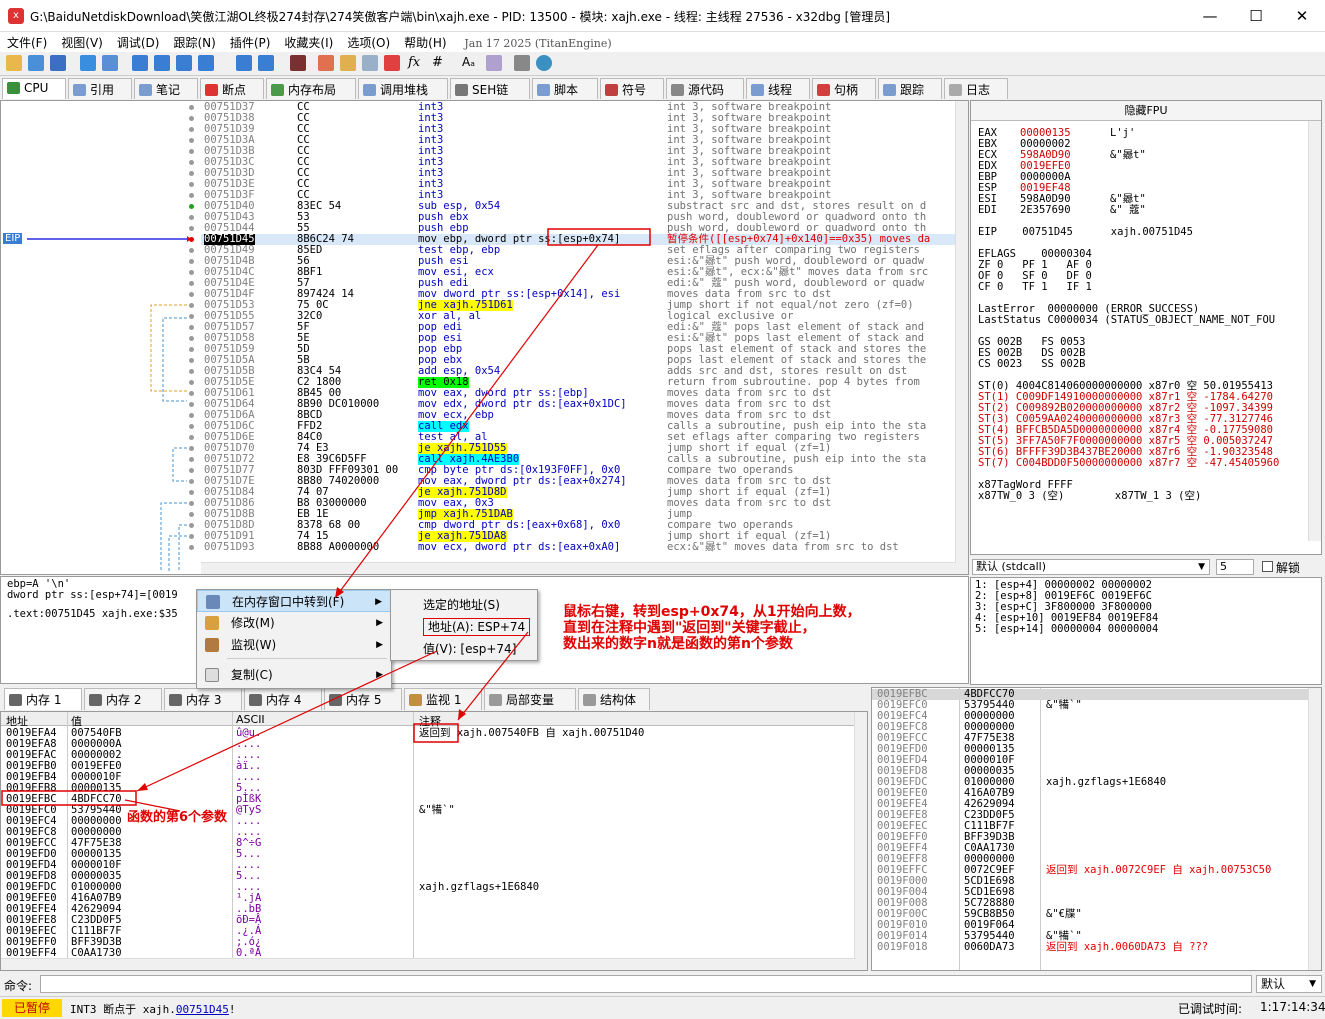 This screenshot has height=1019, width=1325. What do you see at coordinates (961, 337) in the screenshot?
I see `disassembly-vscroll` at bounding box center [961, 337].